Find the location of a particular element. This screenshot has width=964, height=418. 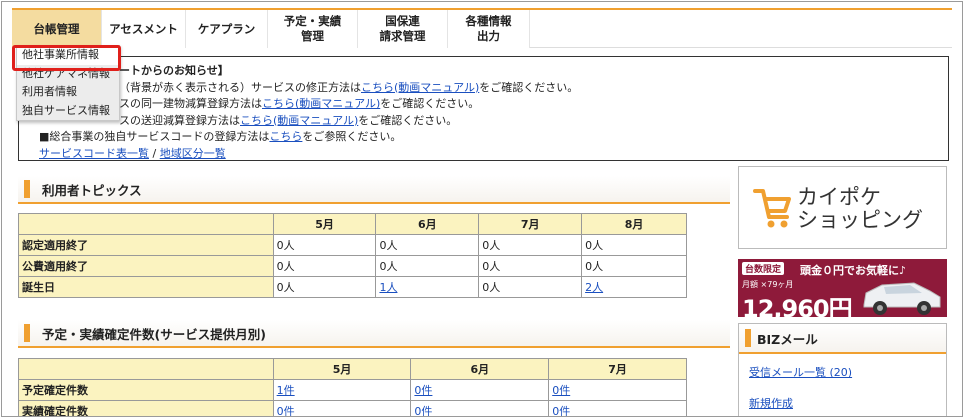

table-header-row: 5月 6月 7月 8月 is located at coordinates (352, 224).